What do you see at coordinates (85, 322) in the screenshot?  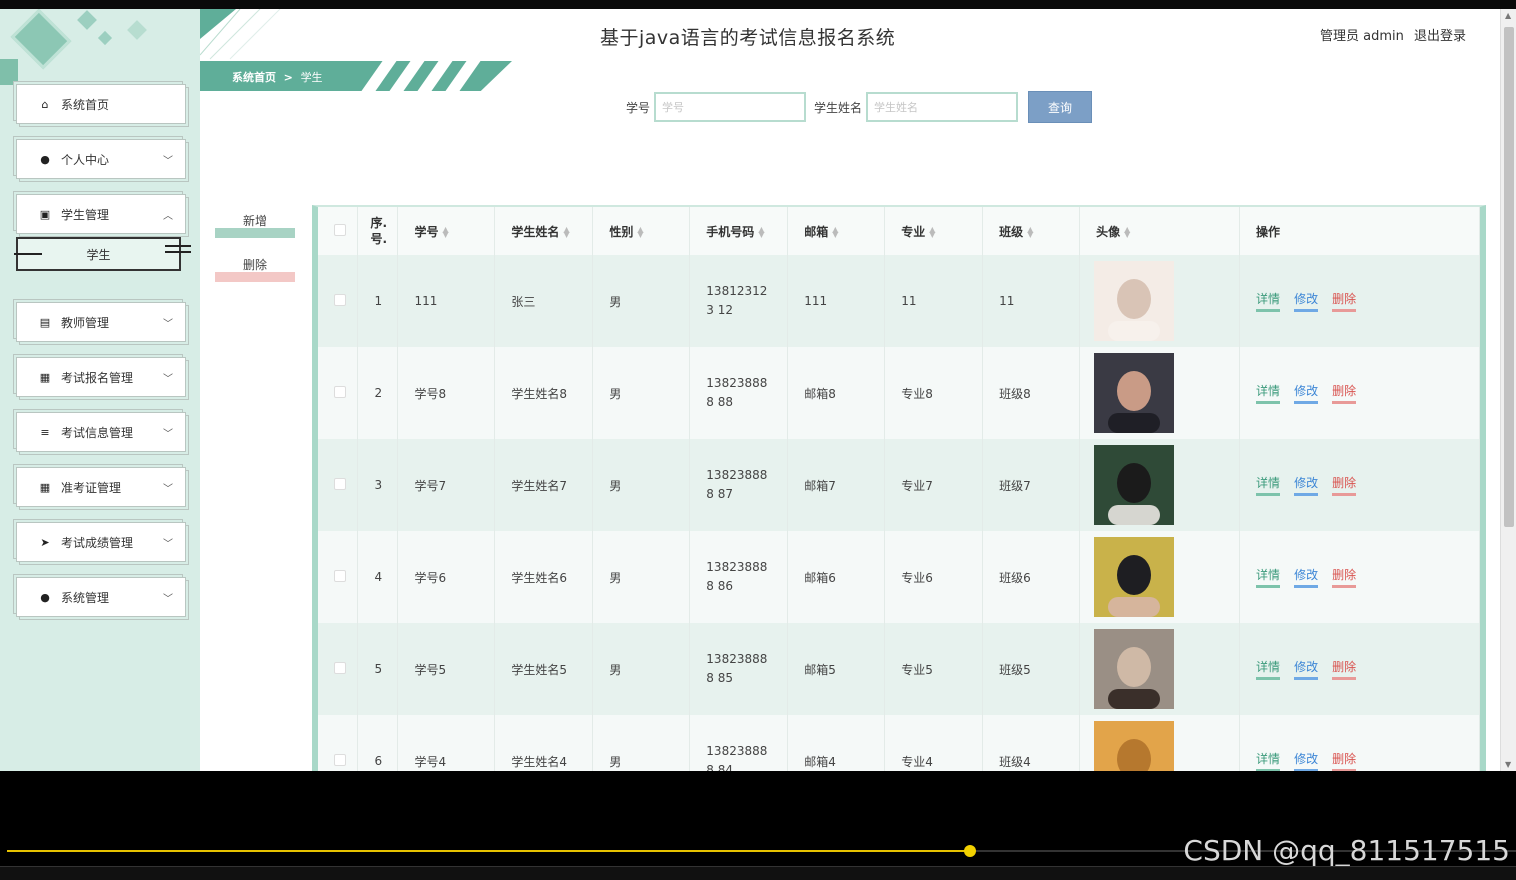 I see `sidebar-item-label: 教师管理` at bounding box center [85, 322].